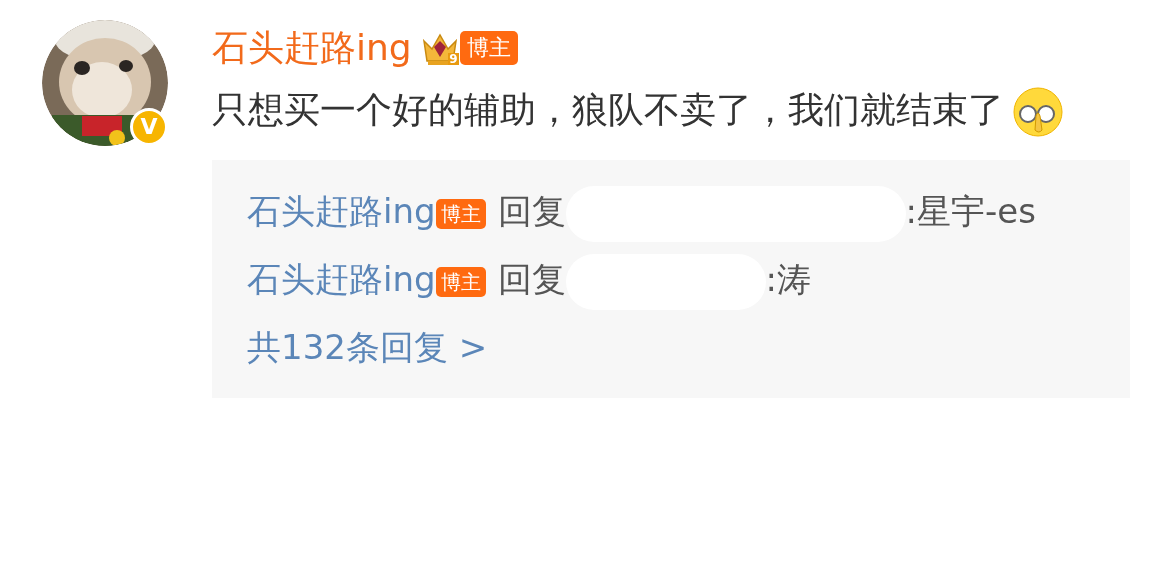 Image resolution: width=1170 pixels, height=561 pixels. What do you see at coordinates (653, 279) in the screenshot?
I see `reply-text: 石头赶路ing 博主 回复 :涛` at bounding box center [653, 279].